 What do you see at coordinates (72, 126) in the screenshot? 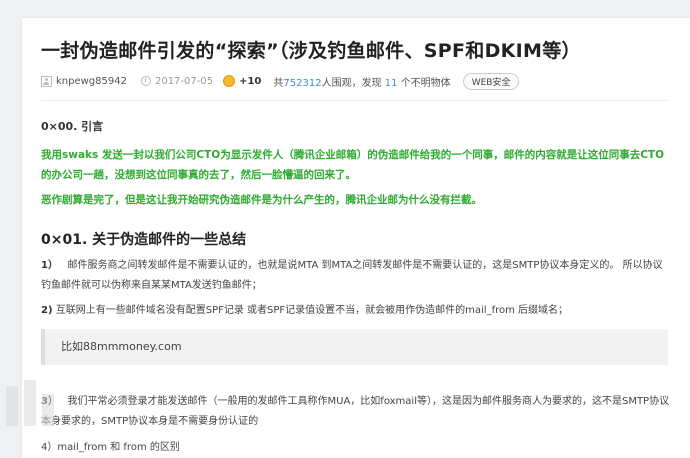
I see `intro-heading: 0×00. 引言` at bounding box center [72, 126].